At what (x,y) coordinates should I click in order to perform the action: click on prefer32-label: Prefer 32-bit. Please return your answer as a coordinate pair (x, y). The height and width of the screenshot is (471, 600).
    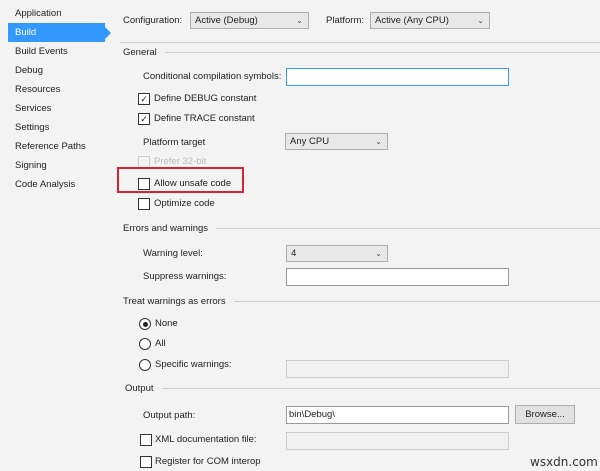
    Looking at the image, I should click on (180, 161).